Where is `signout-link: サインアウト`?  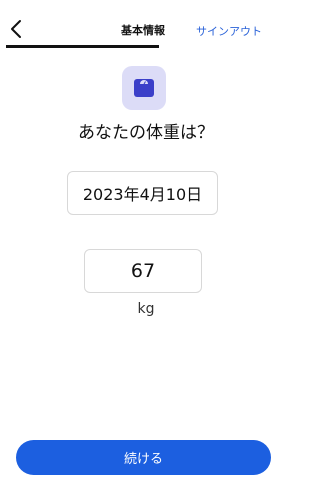
signout-link: サインアウト is located at coordinates (229, 31).